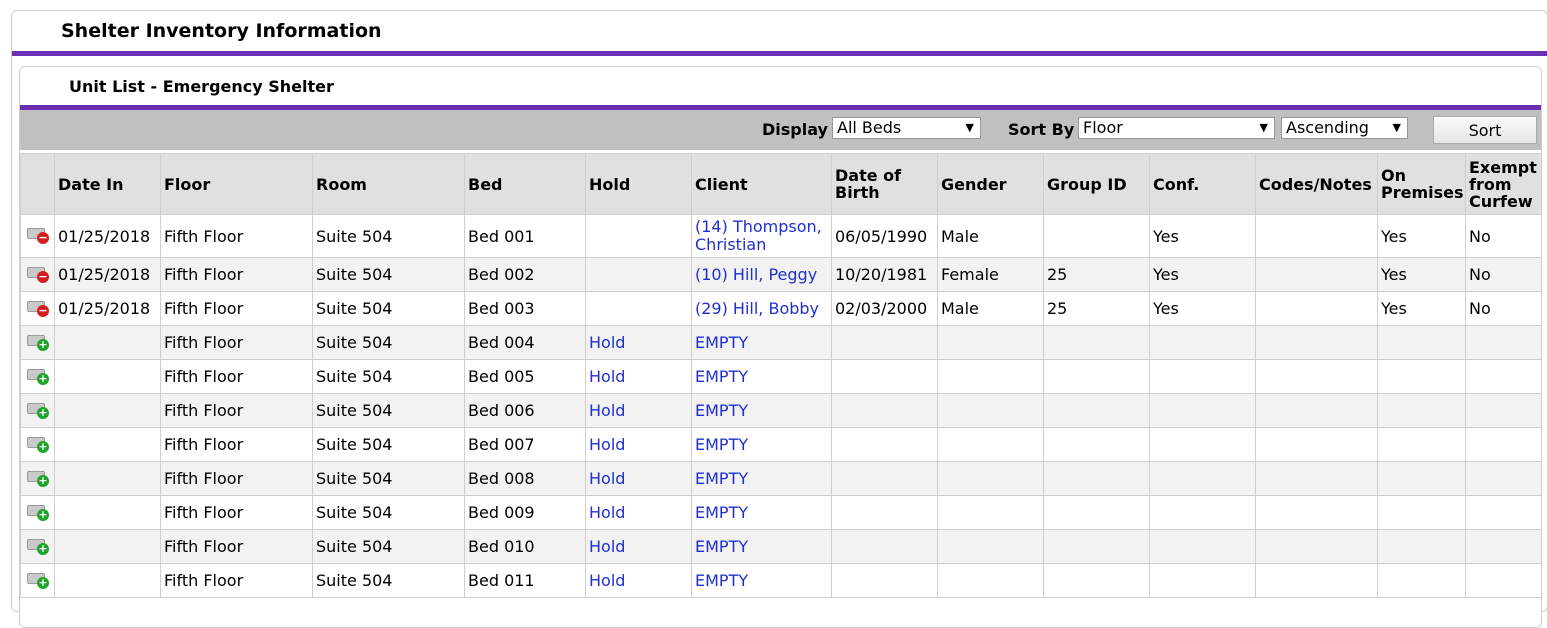 This screenshot has height=628, width=1547. I want to click on sortby-select: Floor ▼, so click(1176, 128).